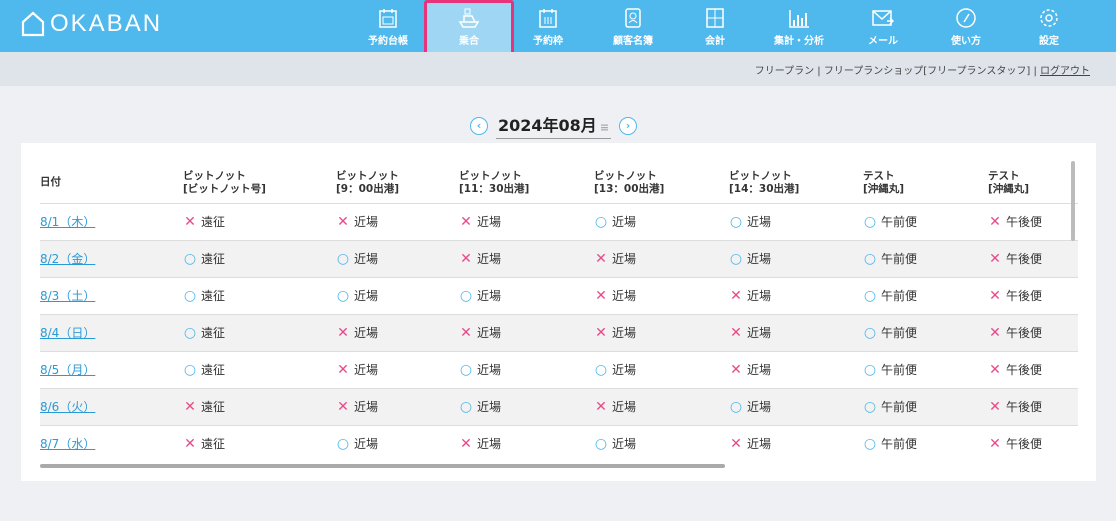 The image size is (1116, 521). What do you see at coordinates (67, 296) in the screenshot?
I see `date-link: 8/3（土）` at bounding box center [67, 296].